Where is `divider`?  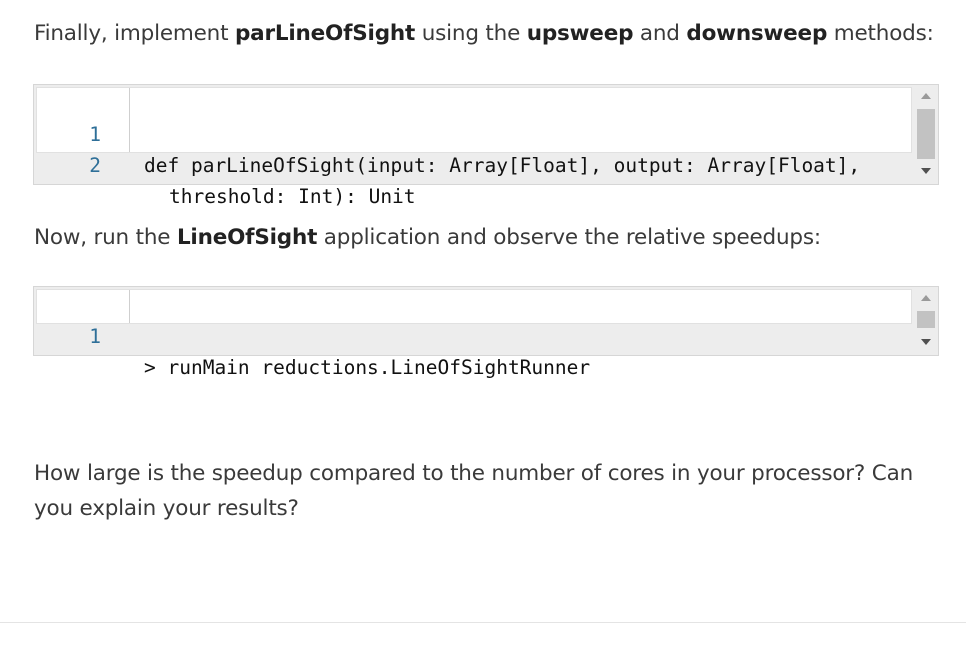 divider is located at coordinates (483, 622).